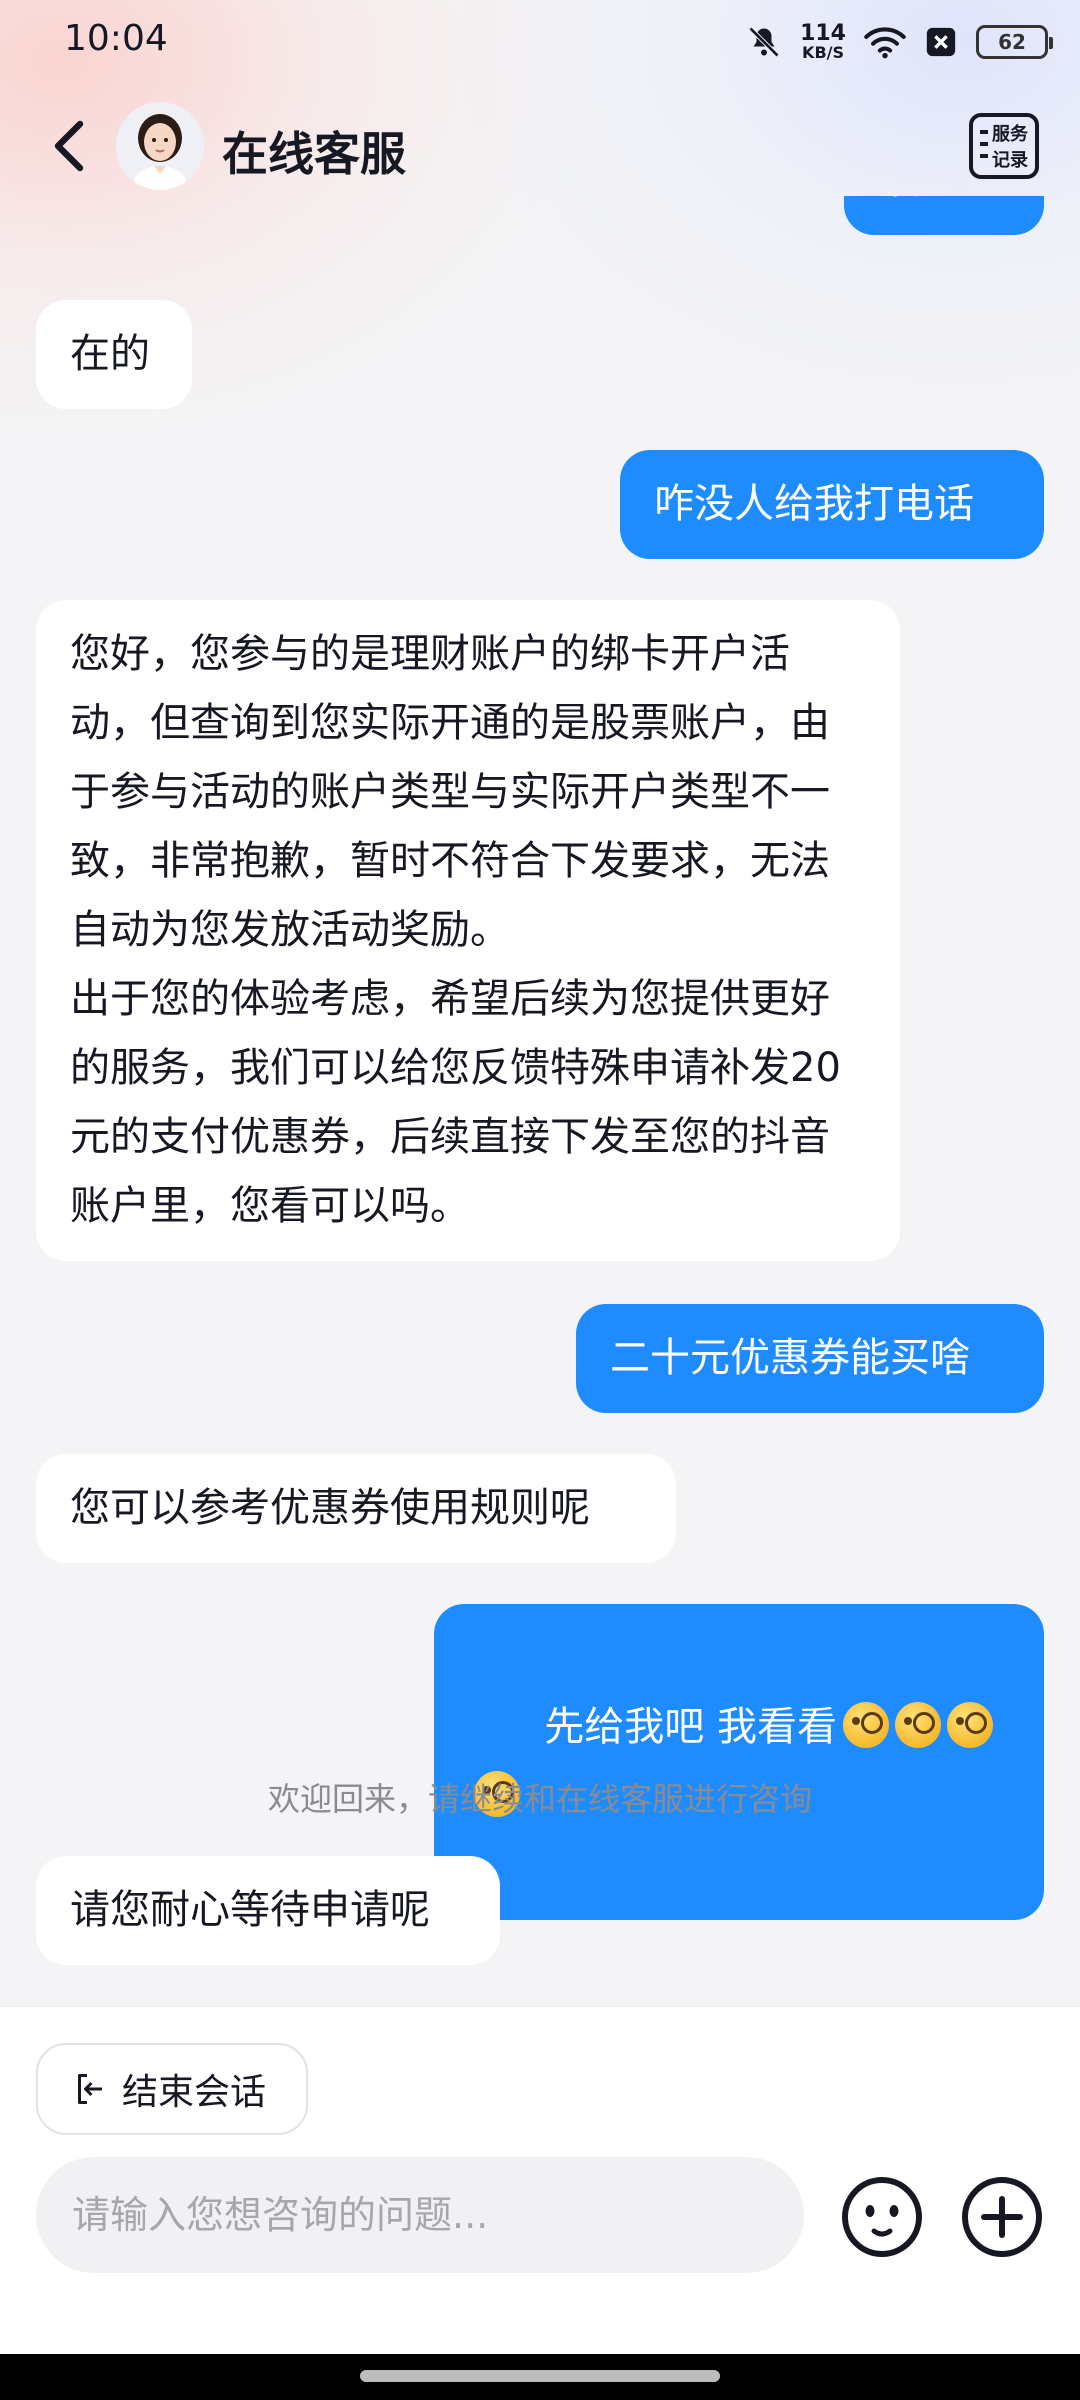  I want to click on chat-header: 在线客服 服务 记录, so click(540, 146).